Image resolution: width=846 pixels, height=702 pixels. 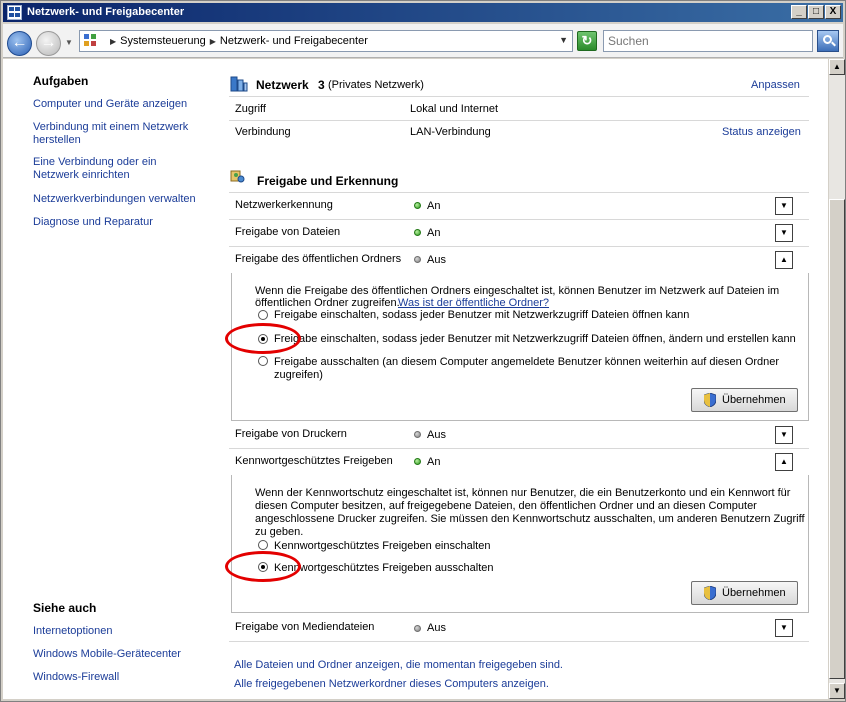 I want to click on control-panel-icon, so click(x=91, y=41).